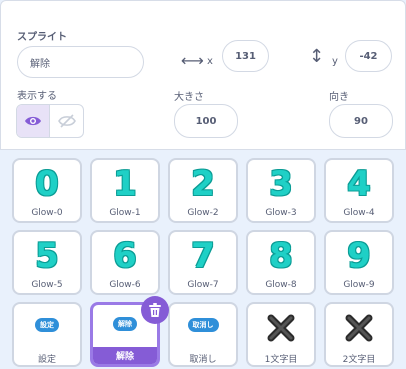  I want to click on direction-input: 90, so click(361, 121).